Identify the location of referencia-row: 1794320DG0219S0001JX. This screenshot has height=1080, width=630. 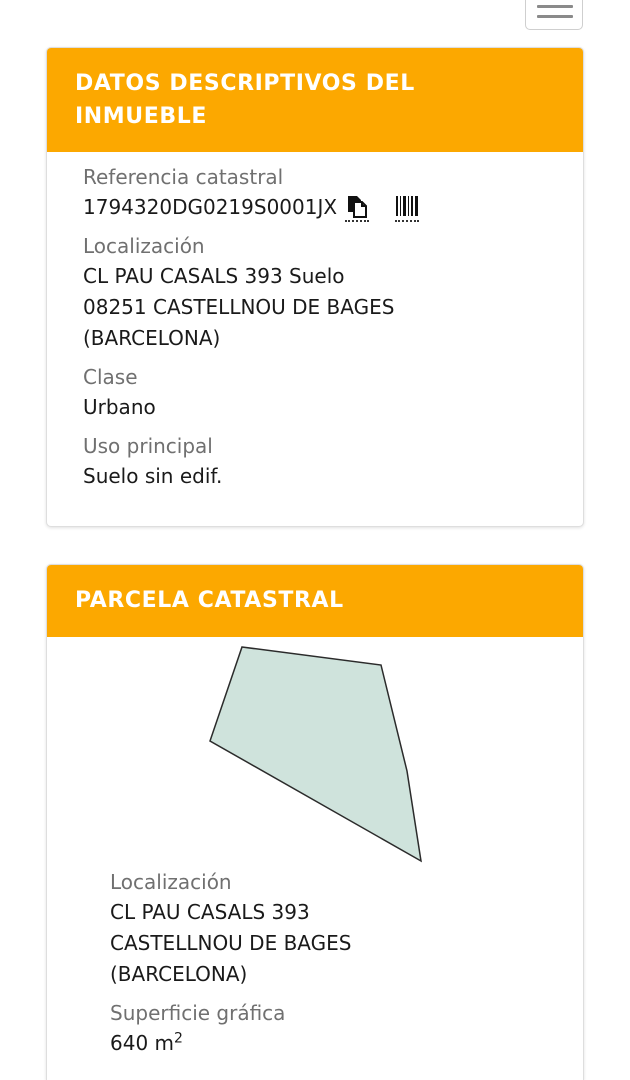
(323, 207).